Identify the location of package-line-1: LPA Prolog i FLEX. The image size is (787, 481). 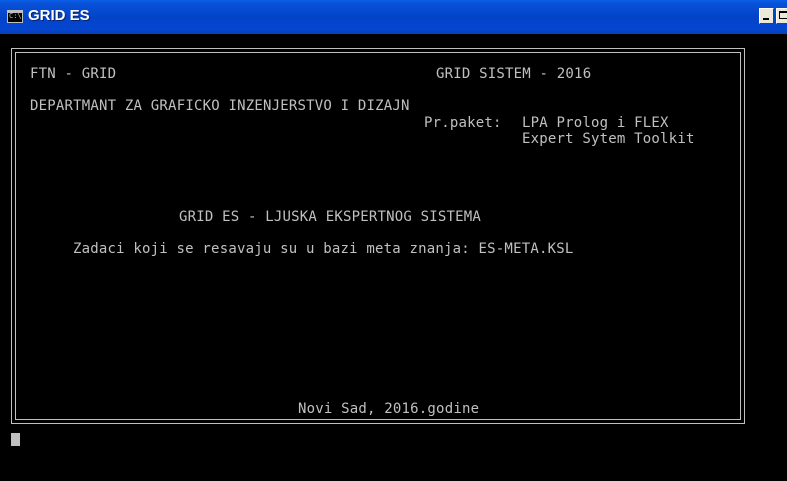
(595, 123).